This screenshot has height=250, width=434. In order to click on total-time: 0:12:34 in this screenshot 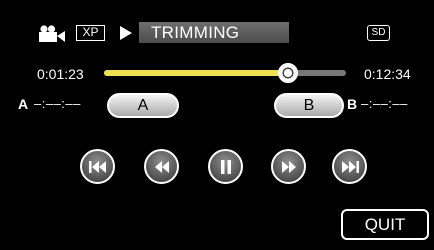, I will do `click(387, 74)`.